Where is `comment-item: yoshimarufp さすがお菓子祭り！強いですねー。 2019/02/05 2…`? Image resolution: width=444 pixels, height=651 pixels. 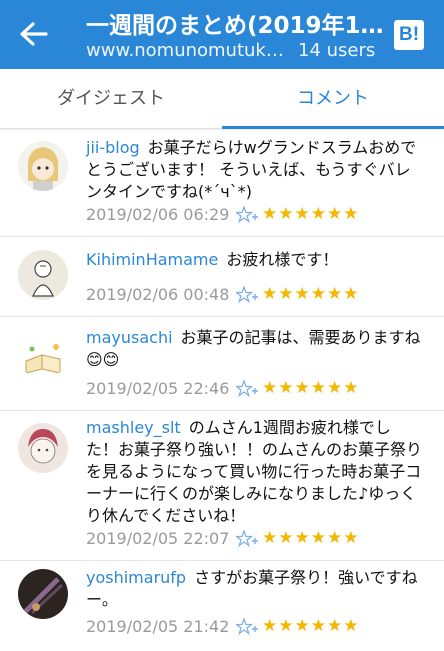
comment-item: yoshimarufp さすがお菓子祭り！強いですねー。 2019/02/05 2… is located at coordinates (222, 606).